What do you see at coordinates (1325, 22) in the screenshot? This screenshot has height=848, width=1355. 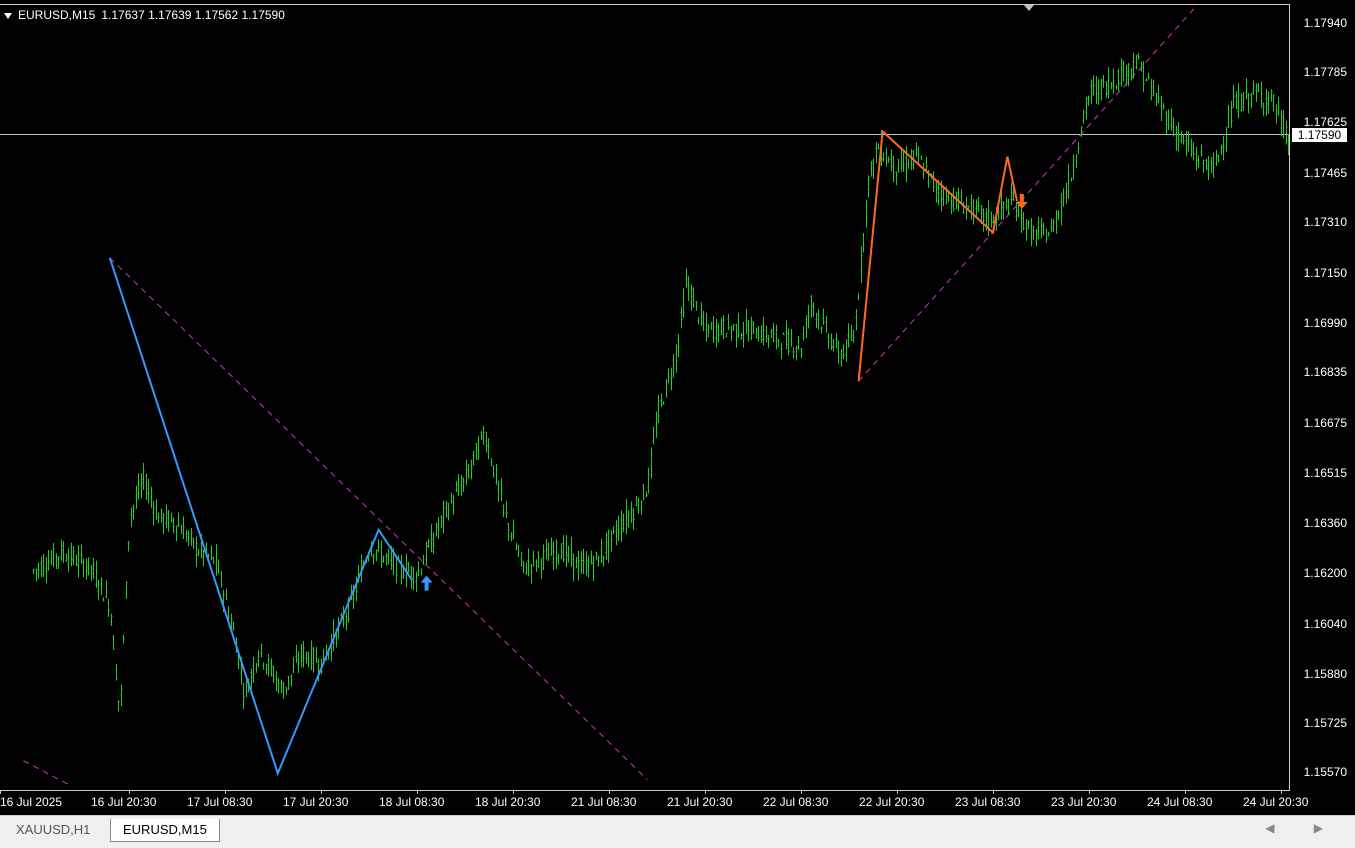 I see `price-axis-label: 1.17940` at bounding box center [1325, 22].